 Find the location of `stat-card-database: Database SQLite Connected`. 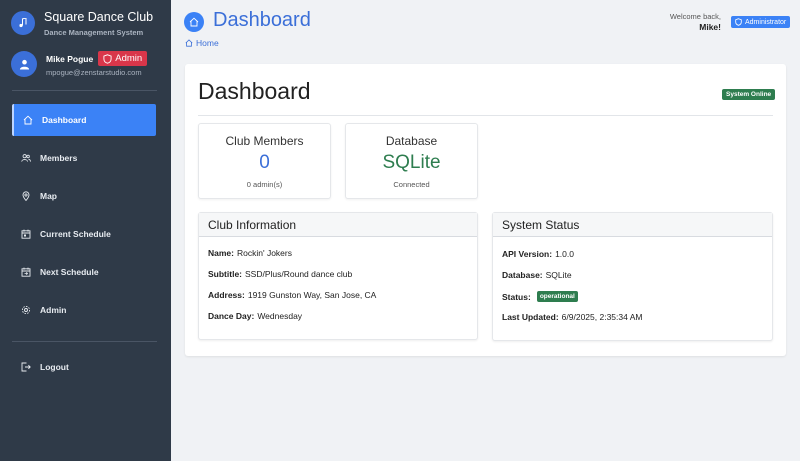

stat-card-database: Database SQLite Connected is located at coordinates (411, 161).